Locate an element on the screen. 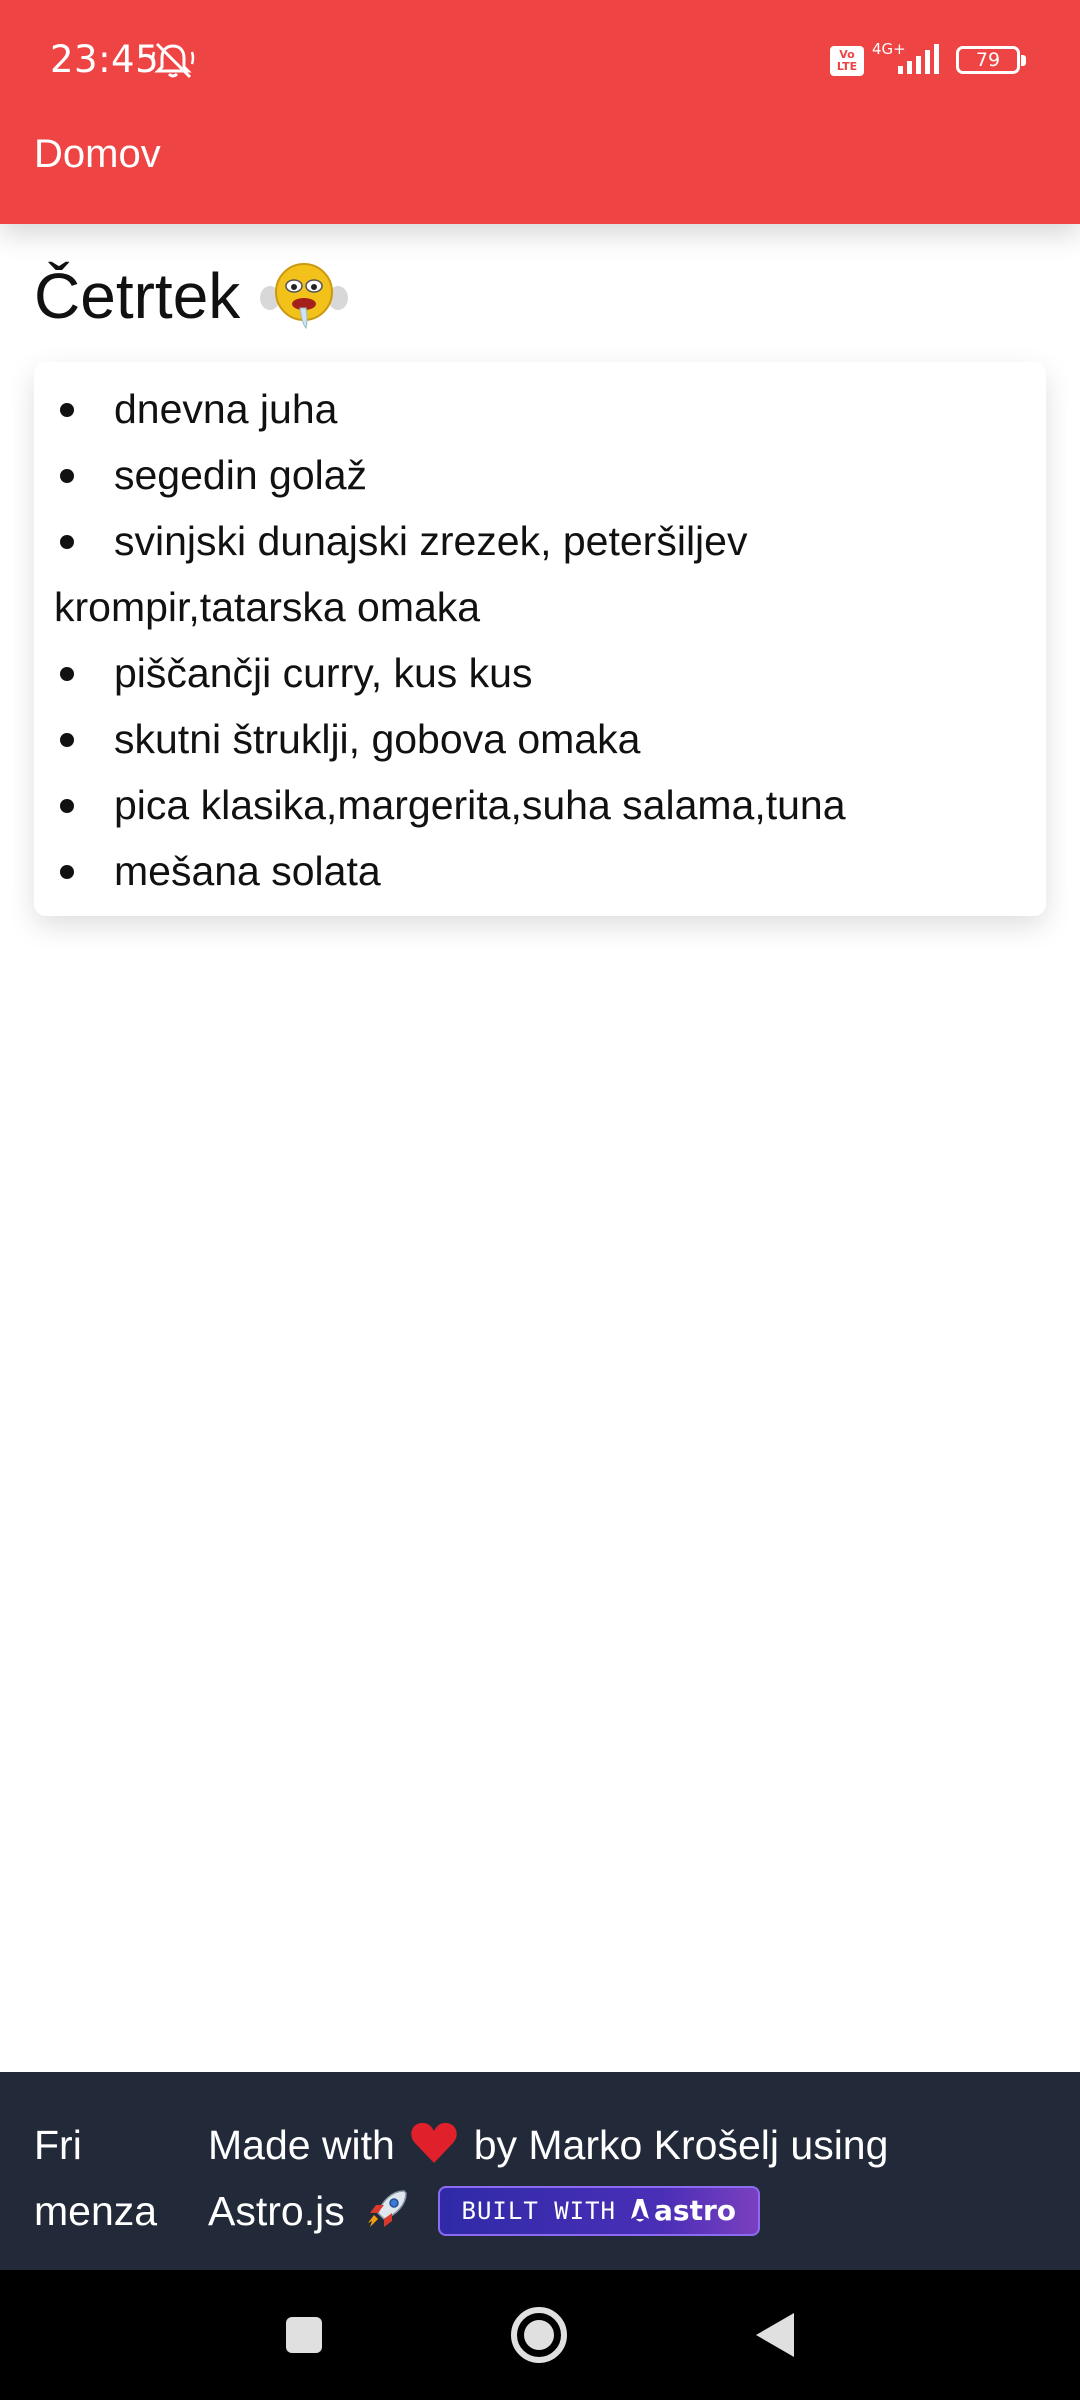  volte-icon: Vo LTE is located at coordinates (847, 61).